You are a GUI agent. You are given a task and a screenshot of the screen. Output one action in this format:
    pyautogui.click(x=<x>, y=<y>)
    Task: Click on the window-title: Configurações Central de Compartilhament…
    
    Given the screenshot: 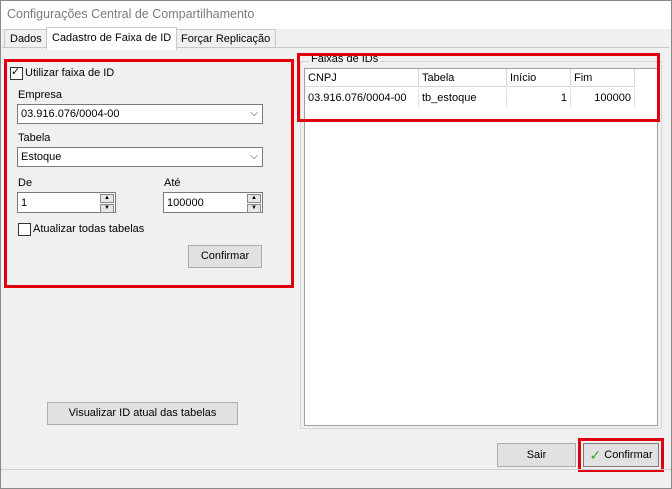 What is the action you would take?
    pyautogui.click(x=131, y=14)
    